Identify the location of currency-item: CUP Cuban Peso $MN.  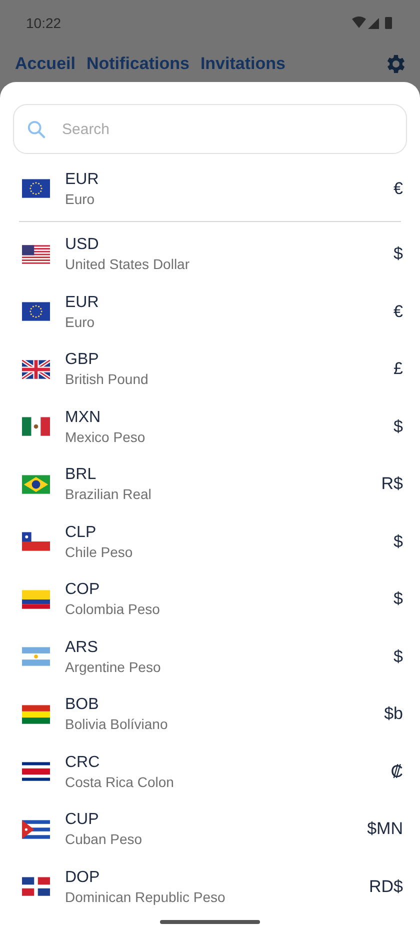
(210, 829).